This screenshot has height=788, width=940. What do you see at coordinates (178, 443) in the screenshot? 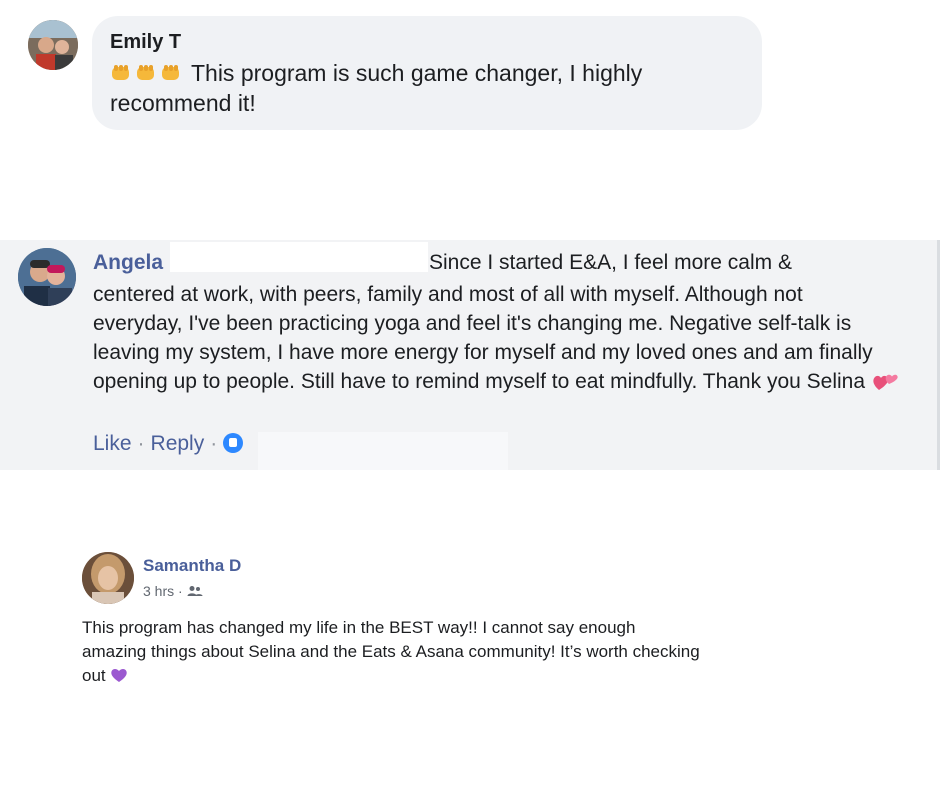
I see `reply-link: Reply` at bounding box center [178, 443].